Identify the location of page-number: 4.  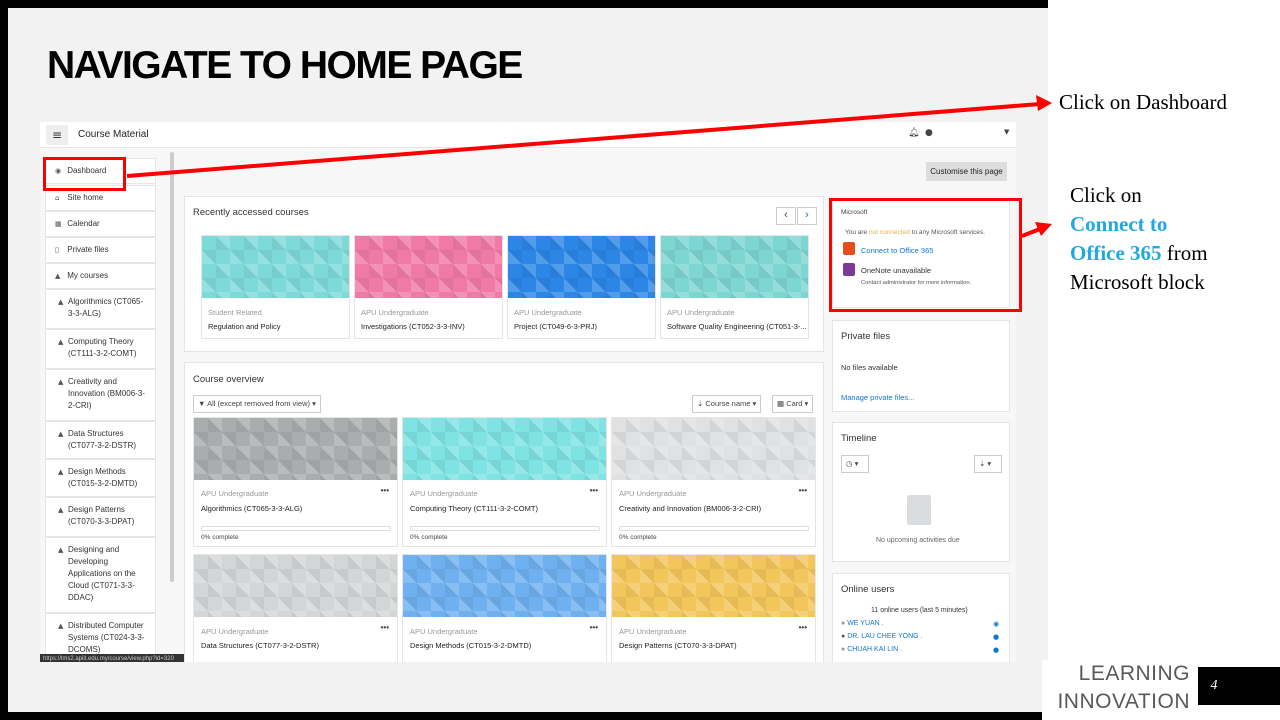
(1239, 686).